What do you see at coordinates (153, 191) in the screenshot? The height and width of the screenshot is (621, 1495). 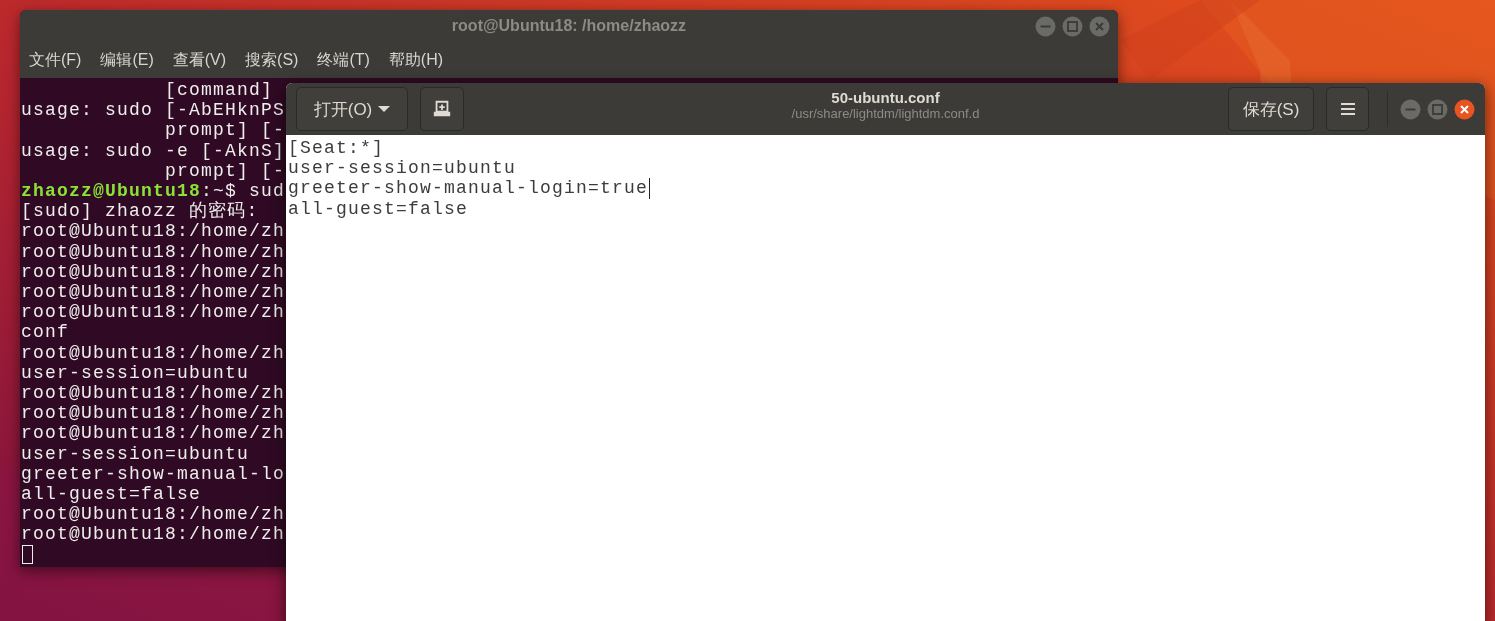 I see `terminal-line: zhaozz@Ubuntu18:~$ sud` at bounding box center [153, 191].